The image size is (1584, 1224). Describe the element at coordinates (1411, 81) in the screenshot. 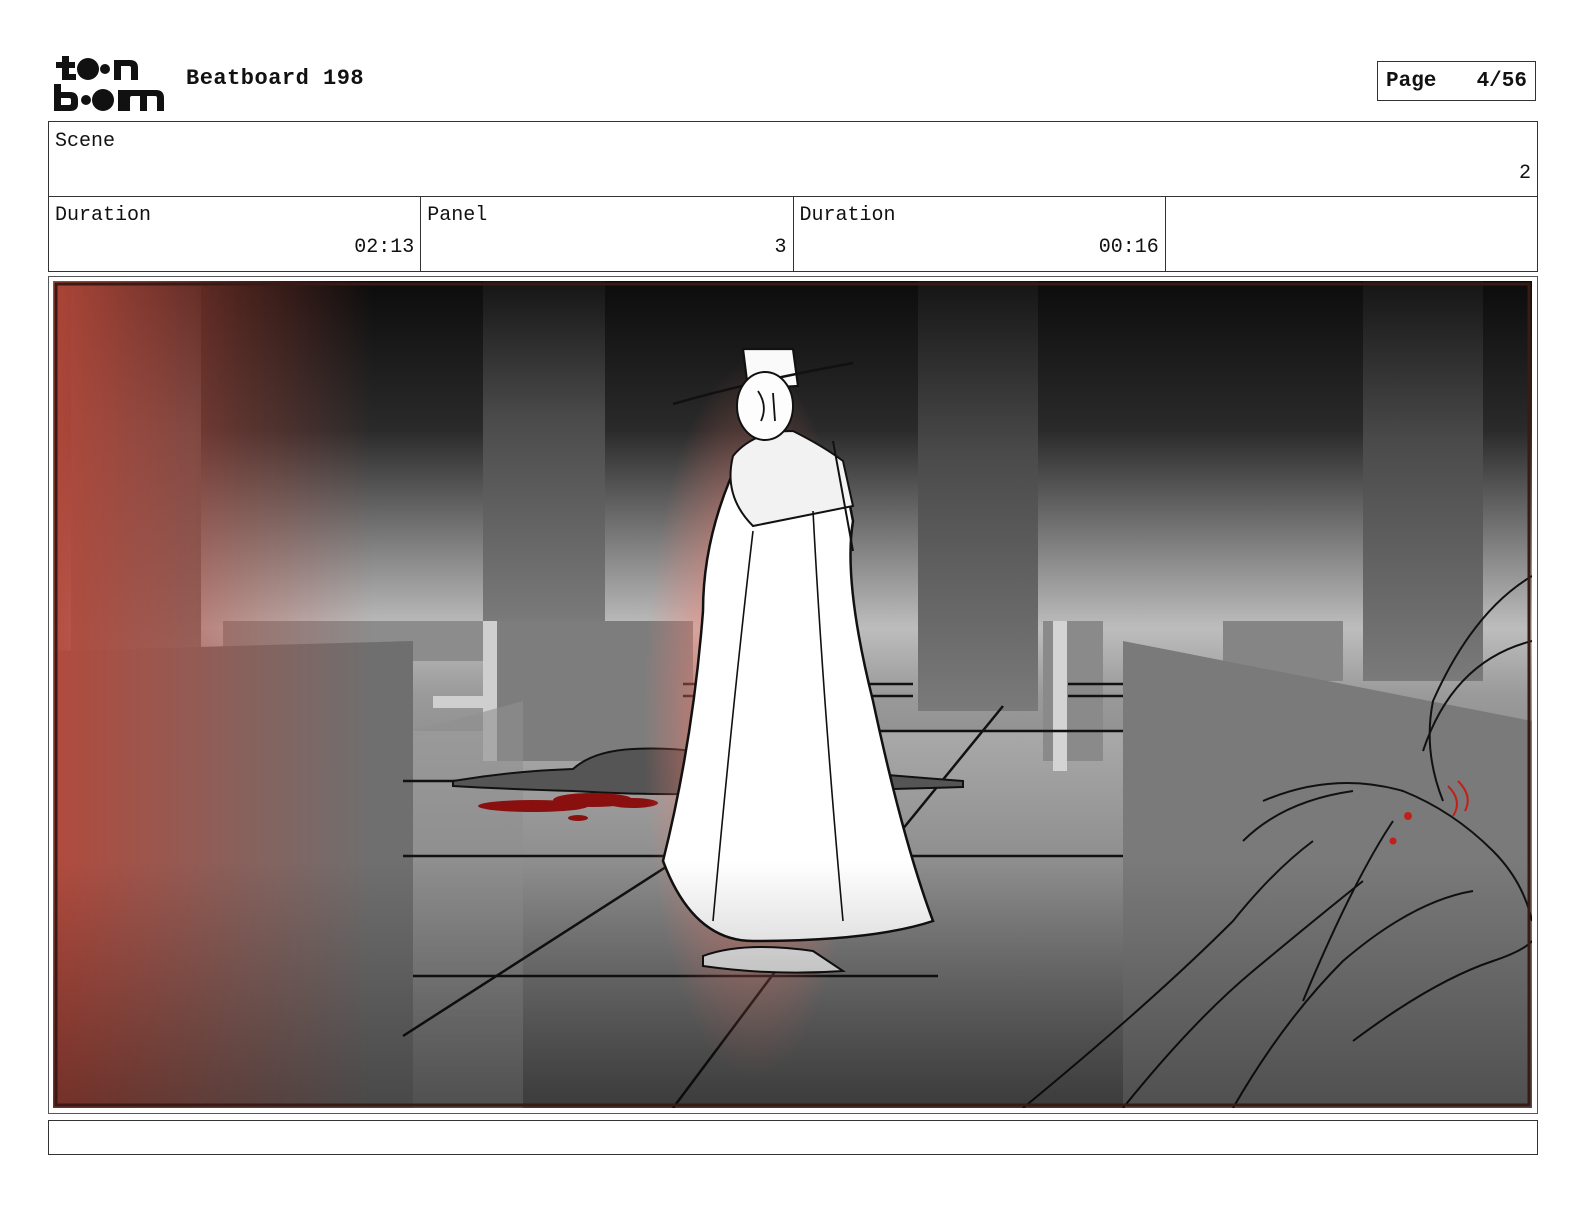

I see `page-label: Page` at that location.